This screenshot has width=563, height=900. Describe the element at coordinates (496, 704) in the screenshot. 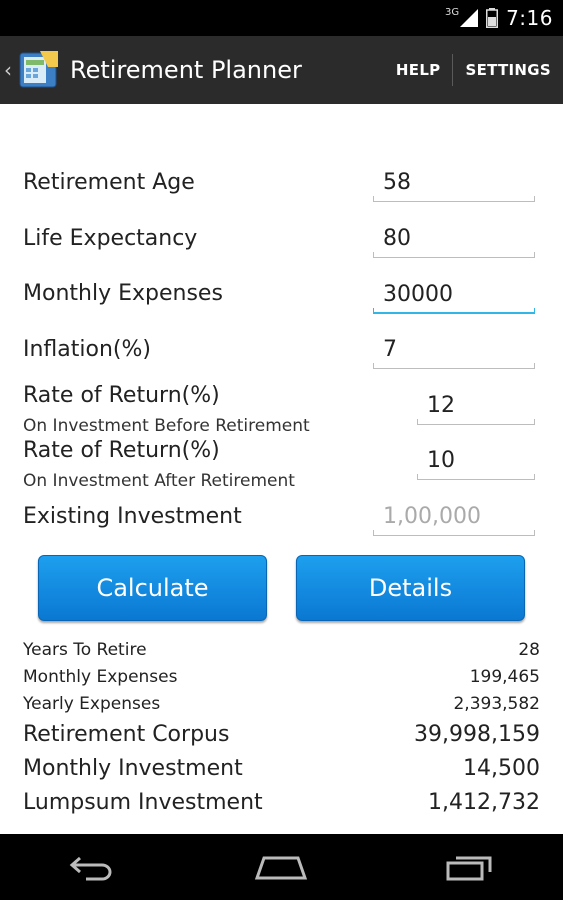

I see `result-value: 2,393,582` at that location.